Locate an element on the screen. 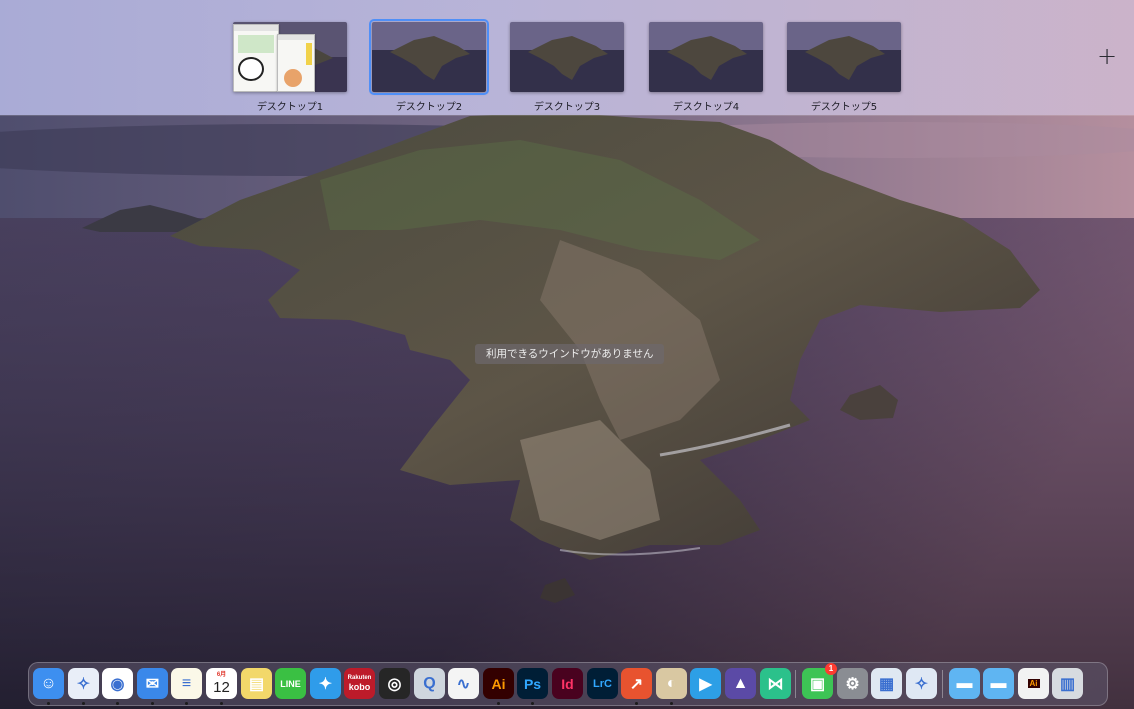 This screenshot has height=709, width=1134. dock-item-clip-studio: ∿ is located at coordinates (463, 683).